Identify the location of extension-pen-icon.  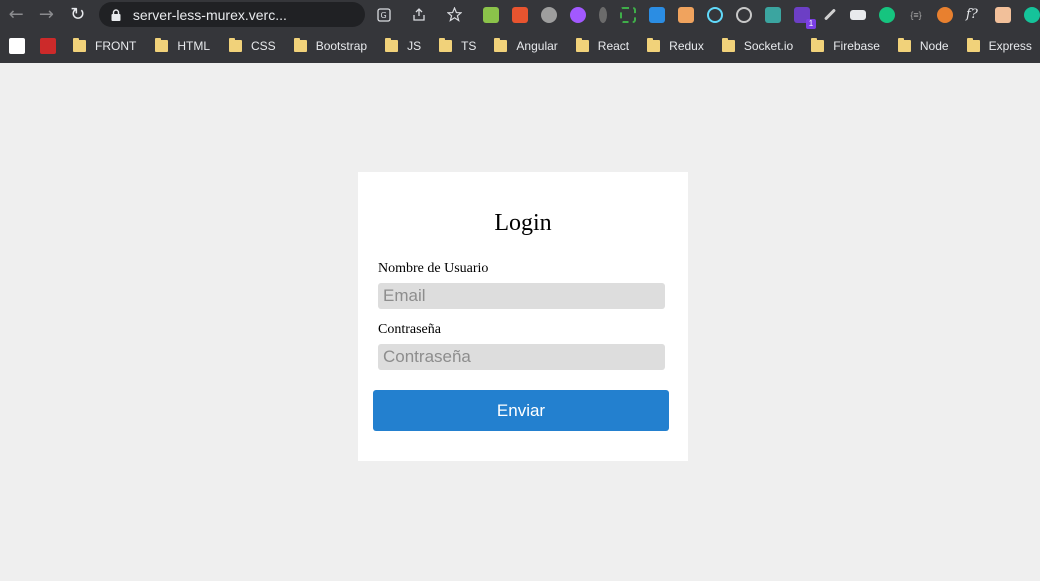
(830, 14).